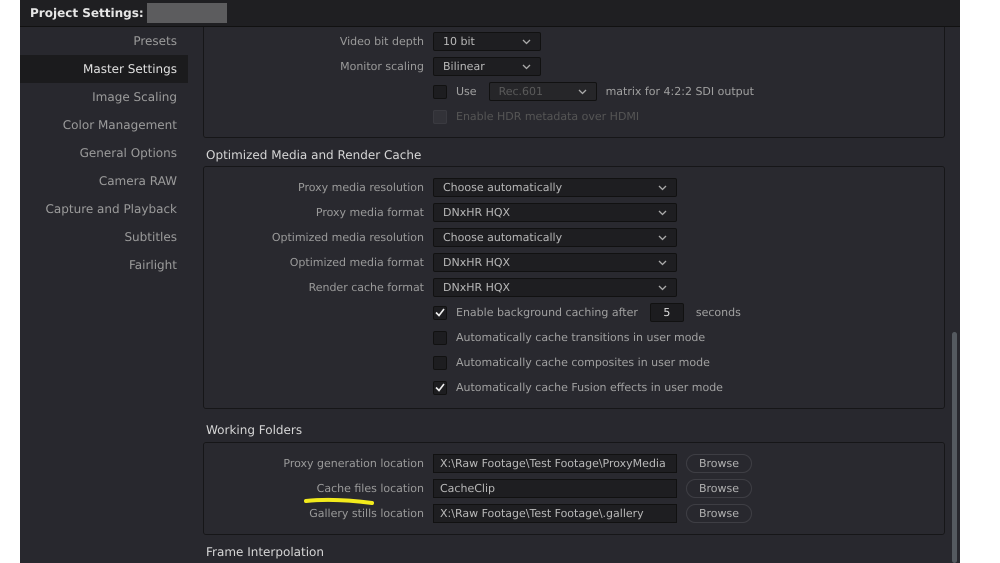  What do you see at coordinates (254, 431) in the screenshot?
I see `section-heading: Working Folders` at bounding box center [254, 431].